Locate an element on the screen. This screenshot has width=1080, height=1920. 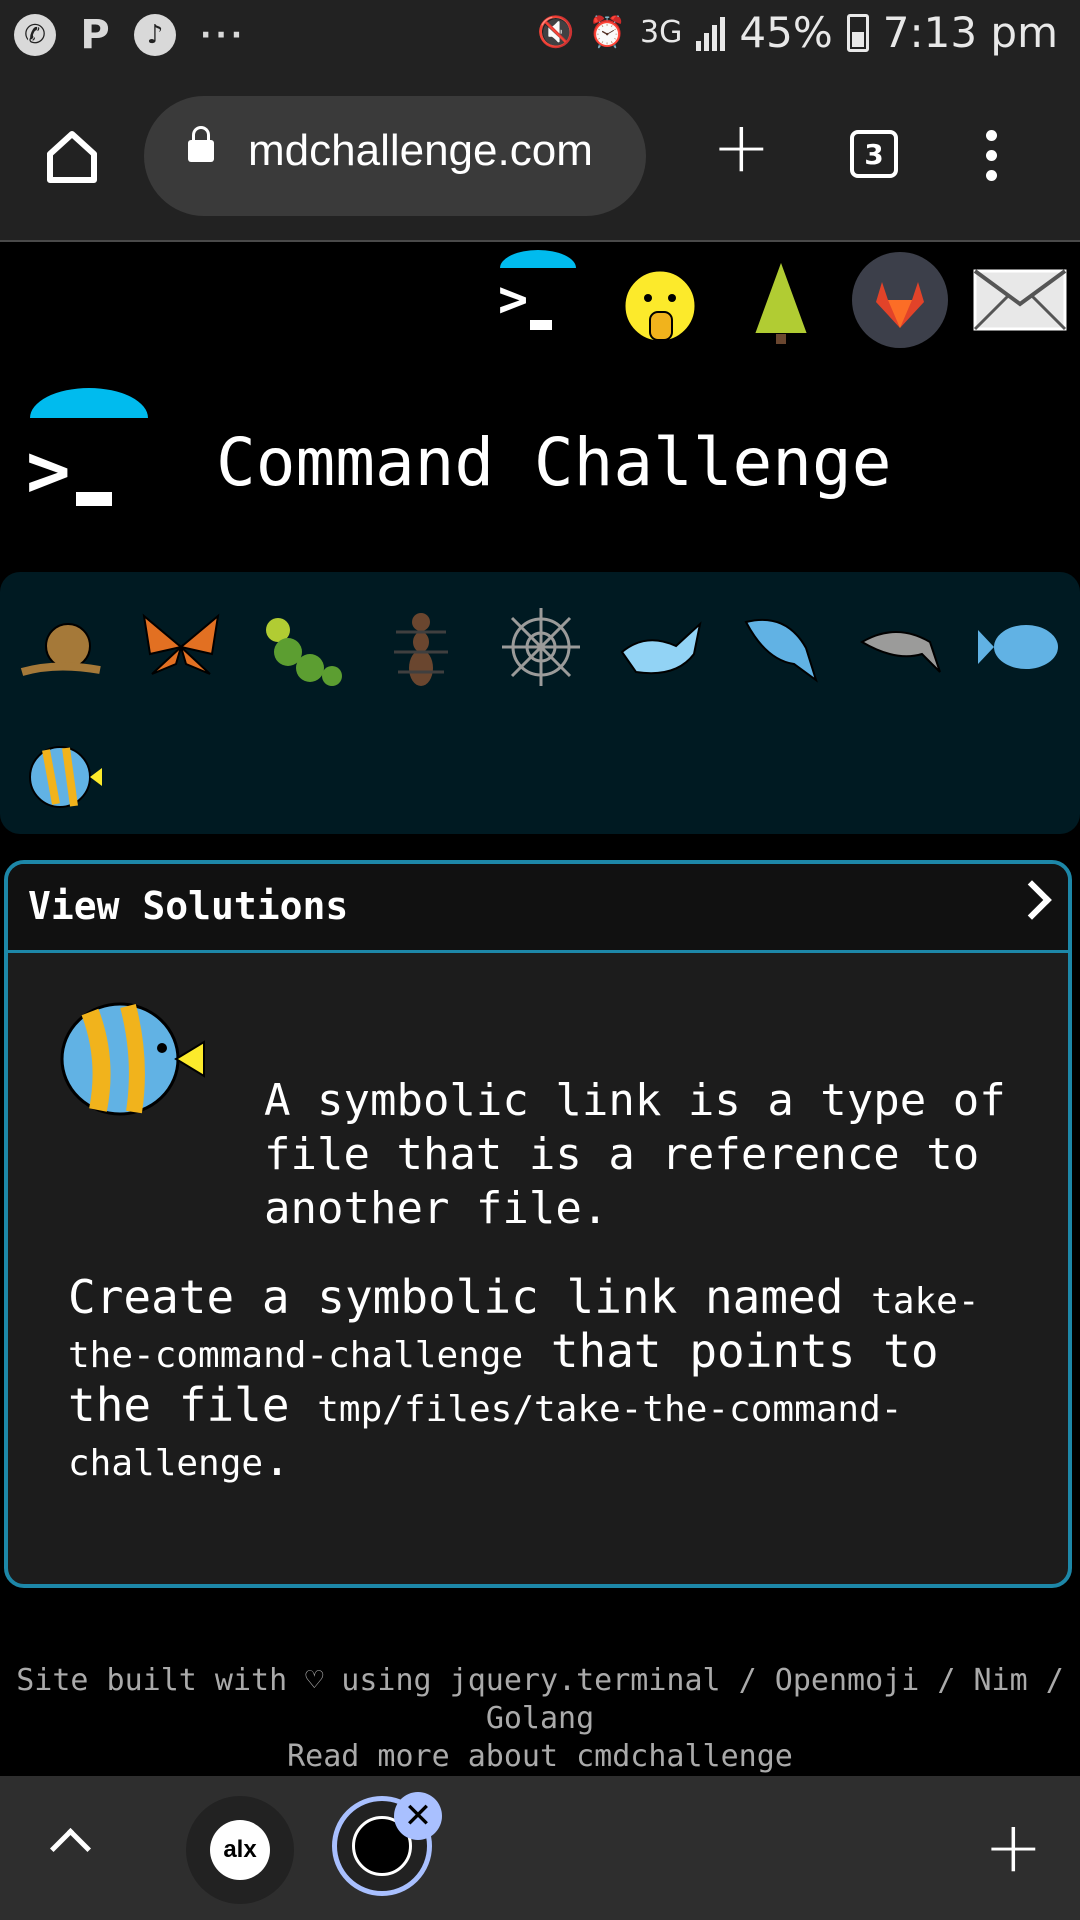
network-label: 3G is located at coordinates (661, 32).